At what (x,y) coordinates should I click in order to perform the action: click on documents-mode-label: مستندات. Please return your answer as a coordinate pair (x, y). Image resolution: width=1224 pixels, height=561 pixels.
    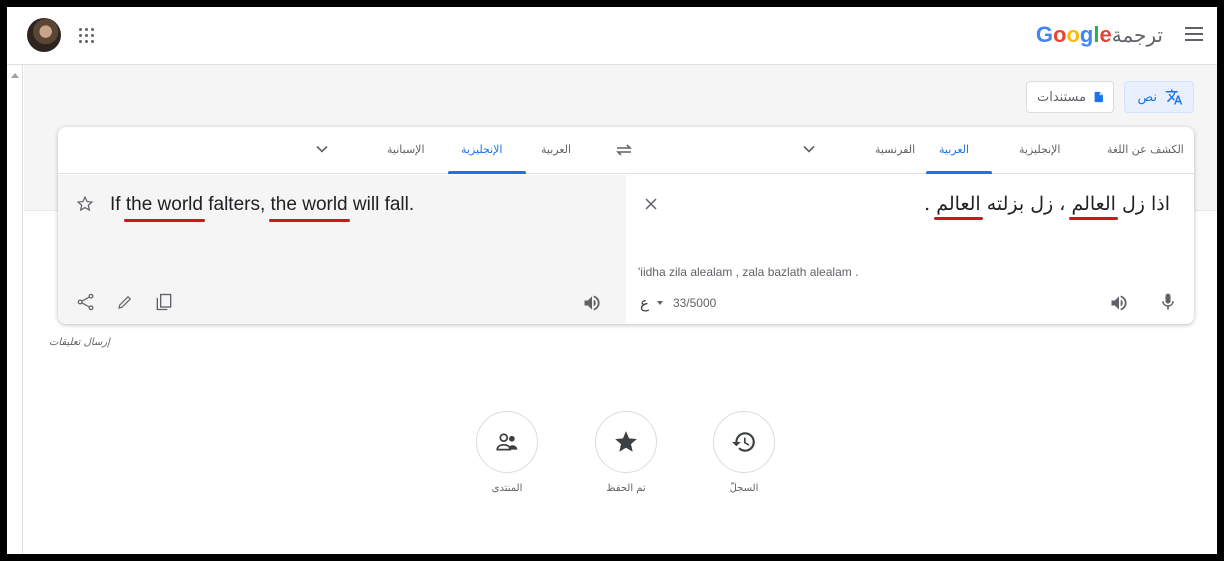
    Looking at the image, I should click on (1062, 97).